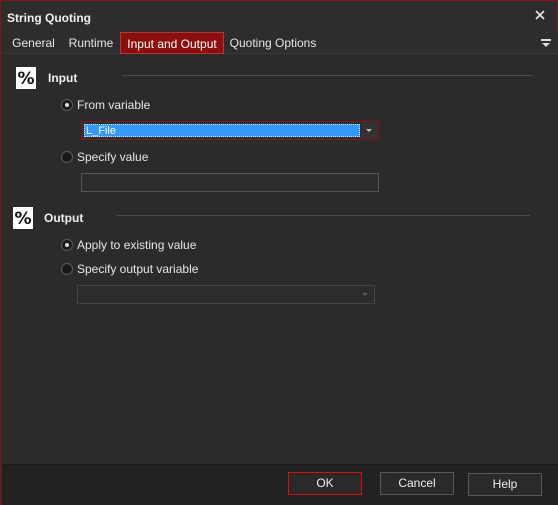  I want to click on button-bar: OK Cancel Help, so click(280, 484).